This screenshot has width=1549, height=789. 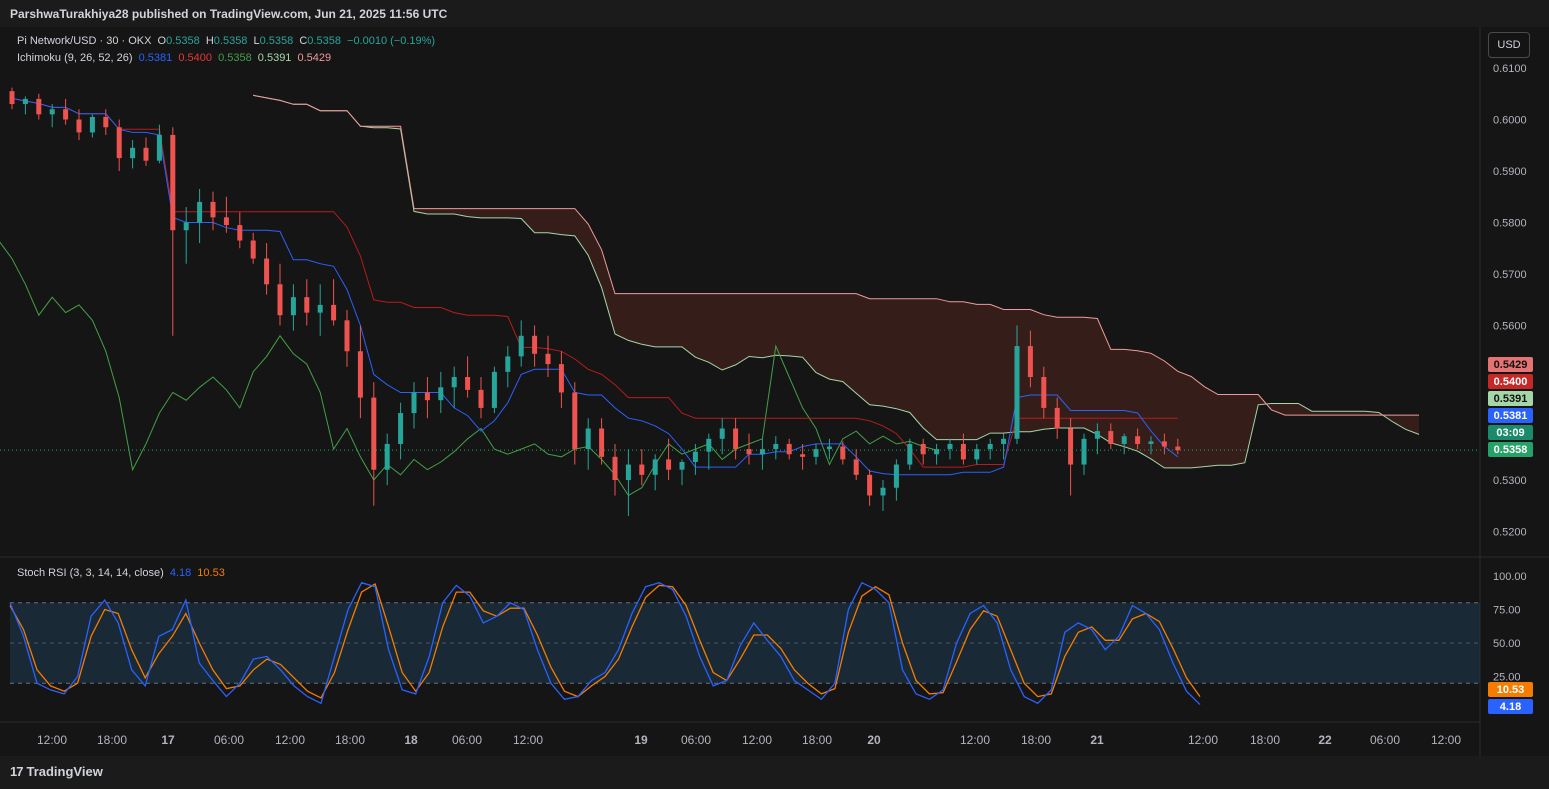 What do you see at coordinates (211, 573) in the screenshot?
I see `stoch-rsi-d-value: 10.53` at bounding box center [211, 573].